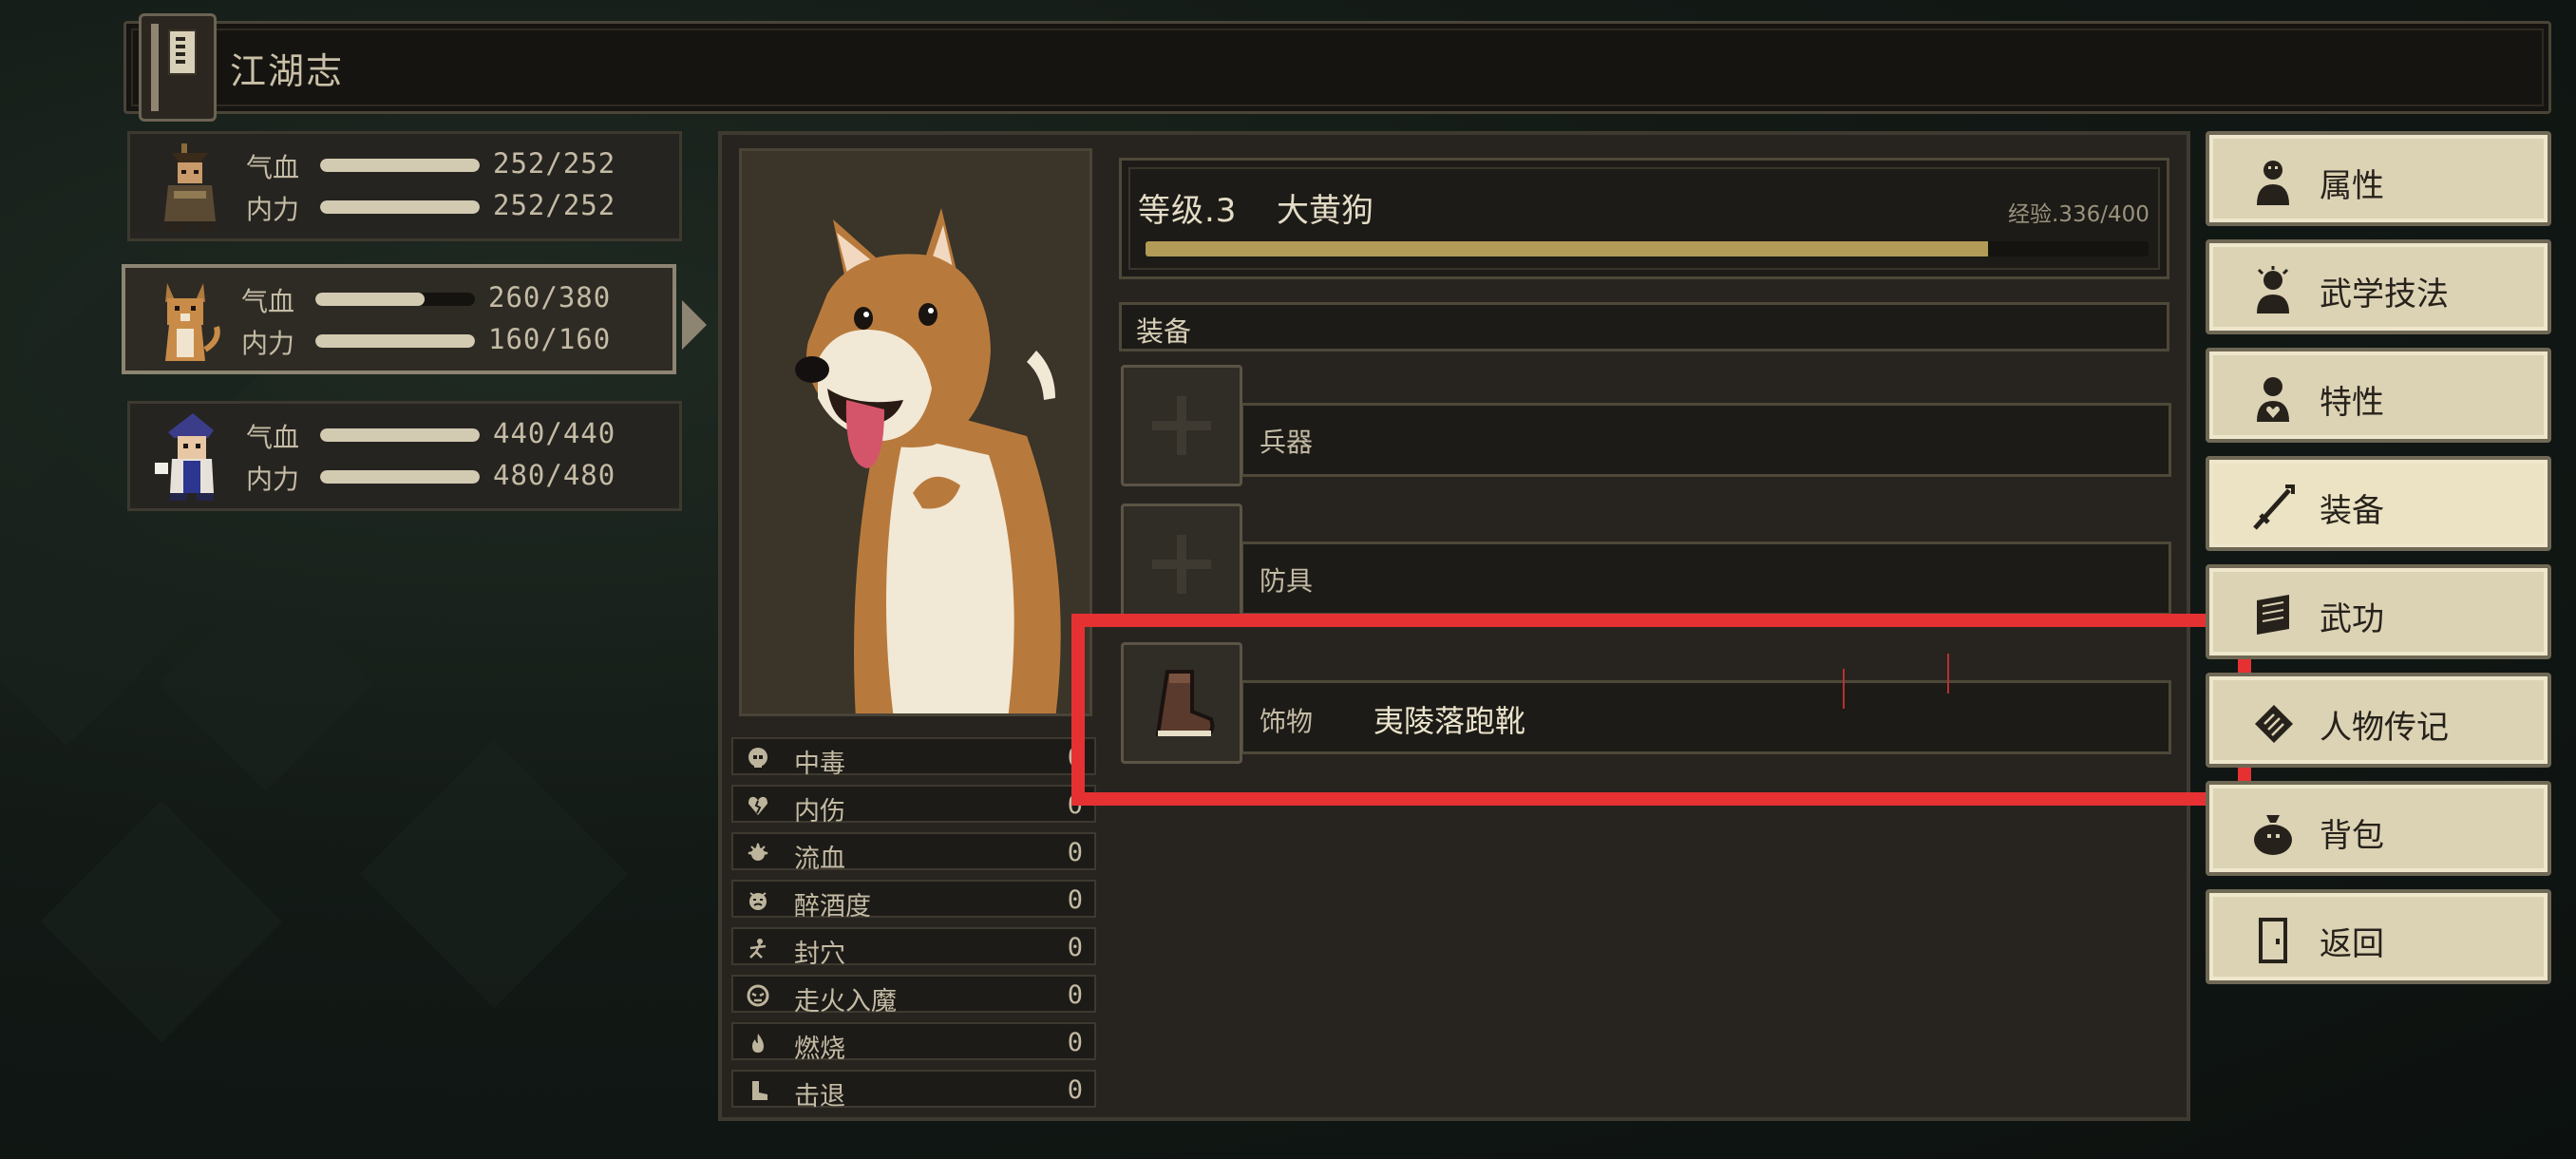 The image size is (2576, 1159). I want to click on weapon-slot-label: 兵器, so click(1287, 442).